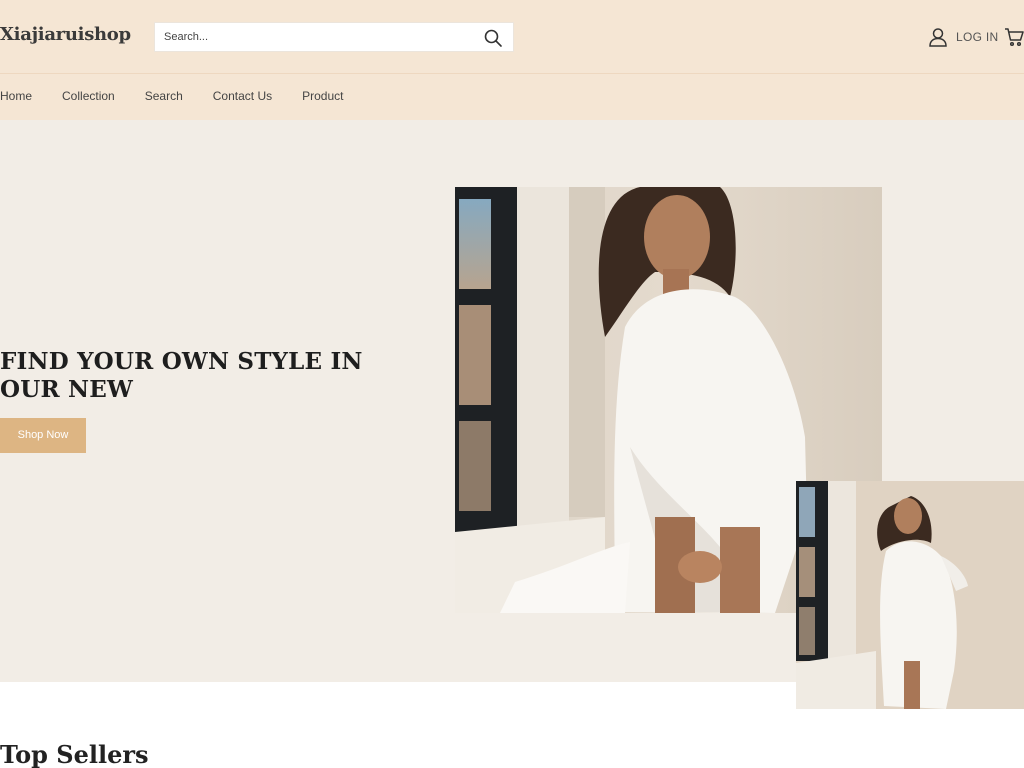 The width and height of the screenshot is (1024, 768). Describe the element at coordinates (512, 73) in the screenshot. I see `header-divider` at that location.